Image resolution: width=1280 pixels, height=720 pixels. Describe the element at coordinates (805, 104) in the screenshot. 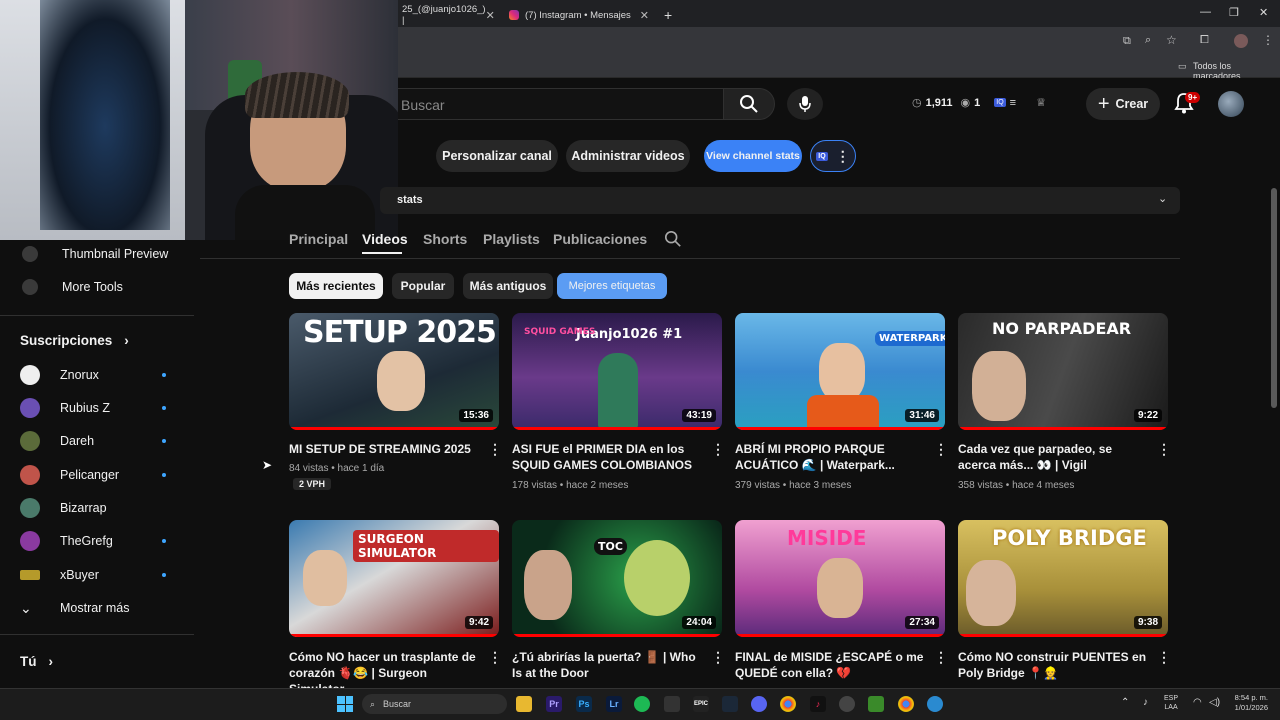

I see `voice-search-button` at that location.